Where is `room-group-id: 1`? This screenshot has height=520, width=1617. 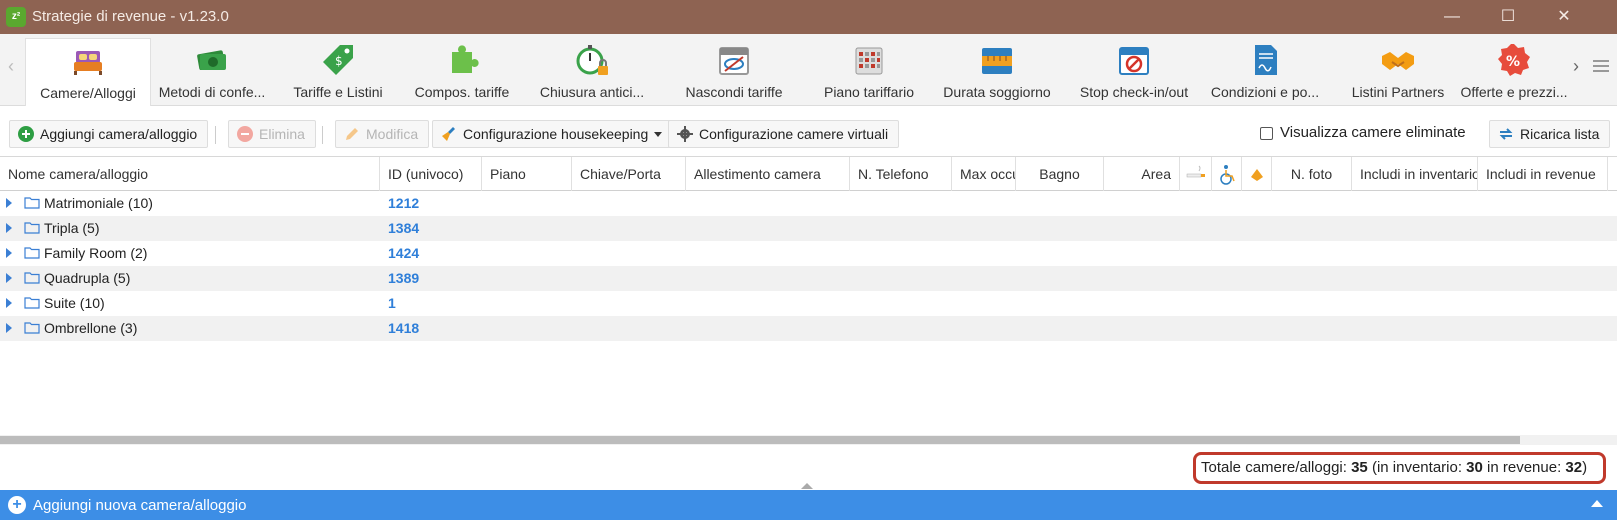
room-group-id: 1 is located at coordinates (392, 303).